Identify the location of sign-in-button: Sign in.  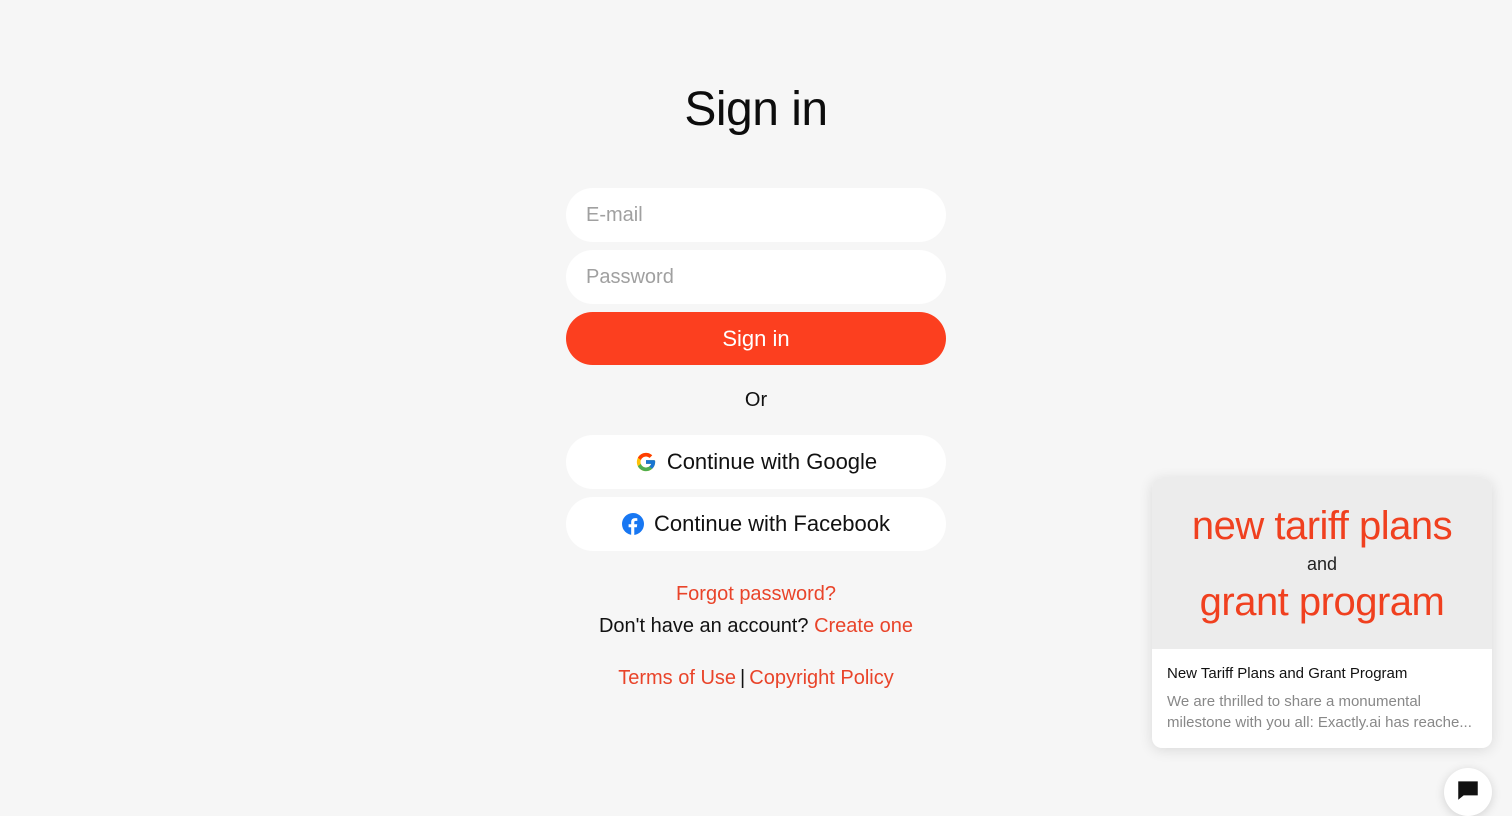
(756, 338).